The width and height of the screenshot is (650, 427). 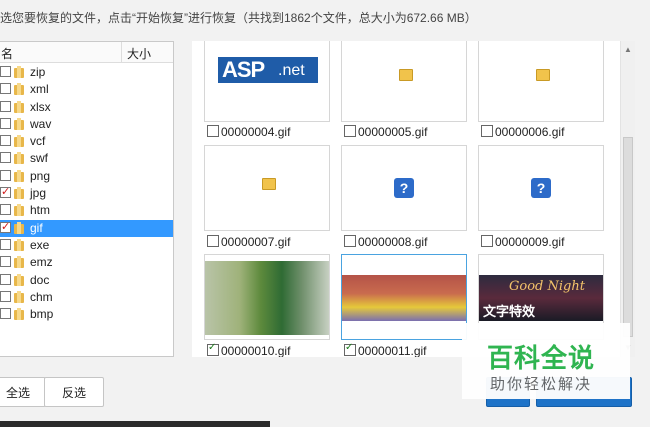 I want to click on text-effect-label: 文字特效, so click(x=509, y=311).